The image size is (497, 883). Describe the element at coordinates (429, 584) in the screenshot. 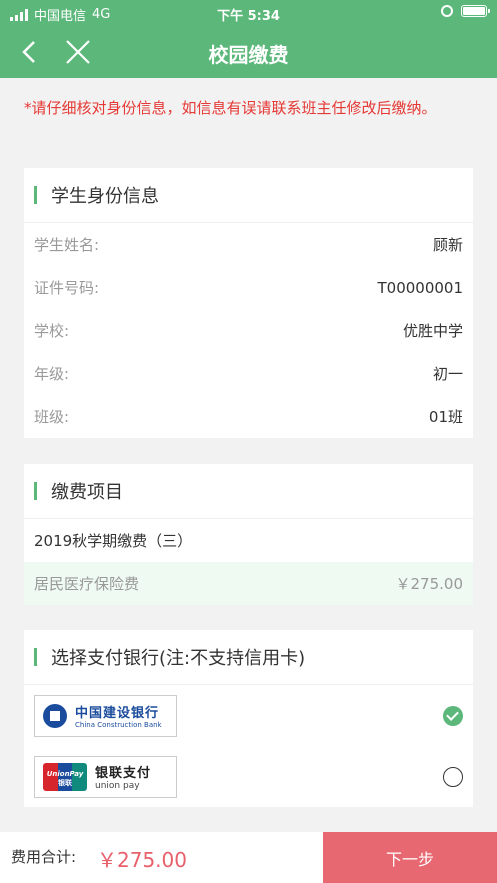

I see `fee-subitem-amount: ￥275.00` at that location.